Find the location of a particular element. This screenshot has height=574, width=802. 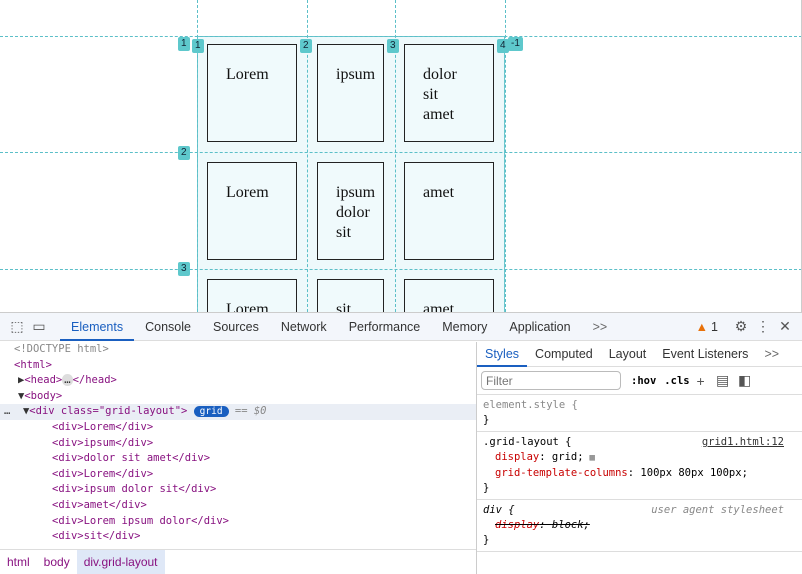

toggle-sidebar-icon: ◧ is located at coordinates (745, 380).